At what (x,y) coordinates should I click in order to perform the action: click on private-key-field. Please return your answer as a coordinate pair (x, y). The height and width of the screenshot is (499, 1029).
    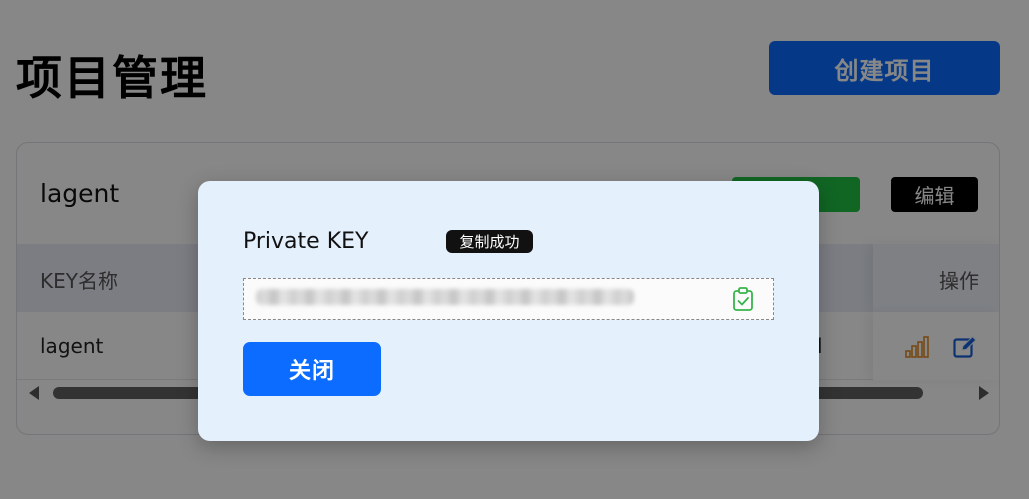
    Looking at the image, I should click on (508, 299).